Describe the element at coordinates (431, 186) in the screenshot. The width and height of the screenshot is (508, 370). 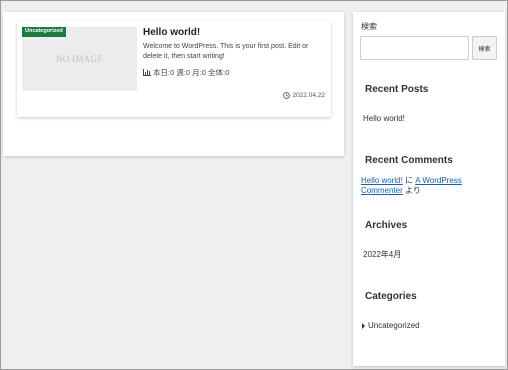
I see `recent-comment-item: Hello world! に A WordPress Commenter より` at that location.